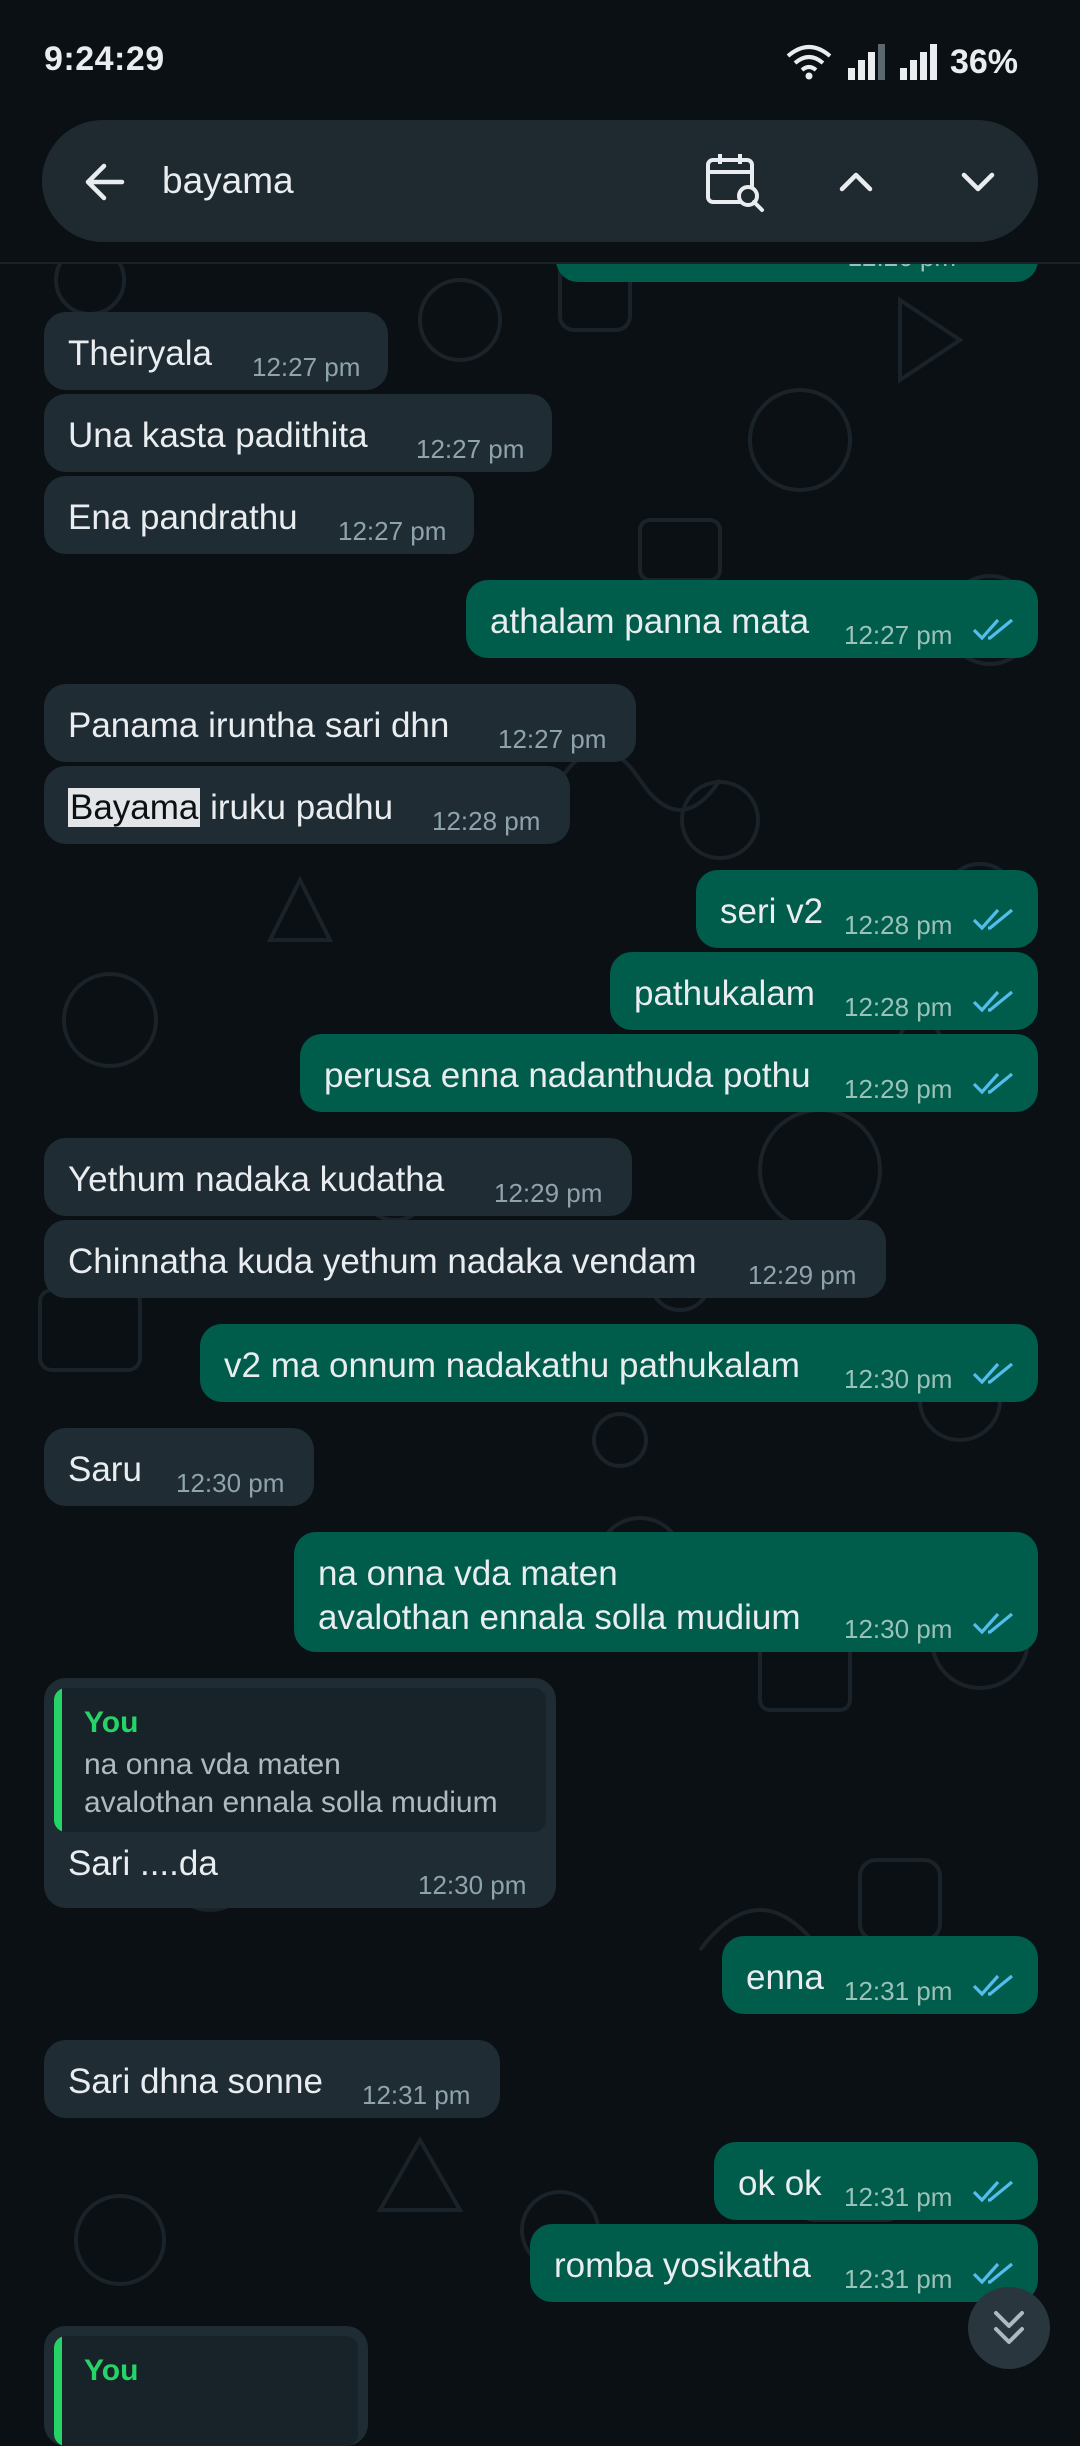 Image resolution: width=1080 pixels, height=2446 pixels. Describe the element at coordinates (512, 1365) in the screenshot. I see `message-text: v2 ma onnum nadakathu pathukalam` at that location.